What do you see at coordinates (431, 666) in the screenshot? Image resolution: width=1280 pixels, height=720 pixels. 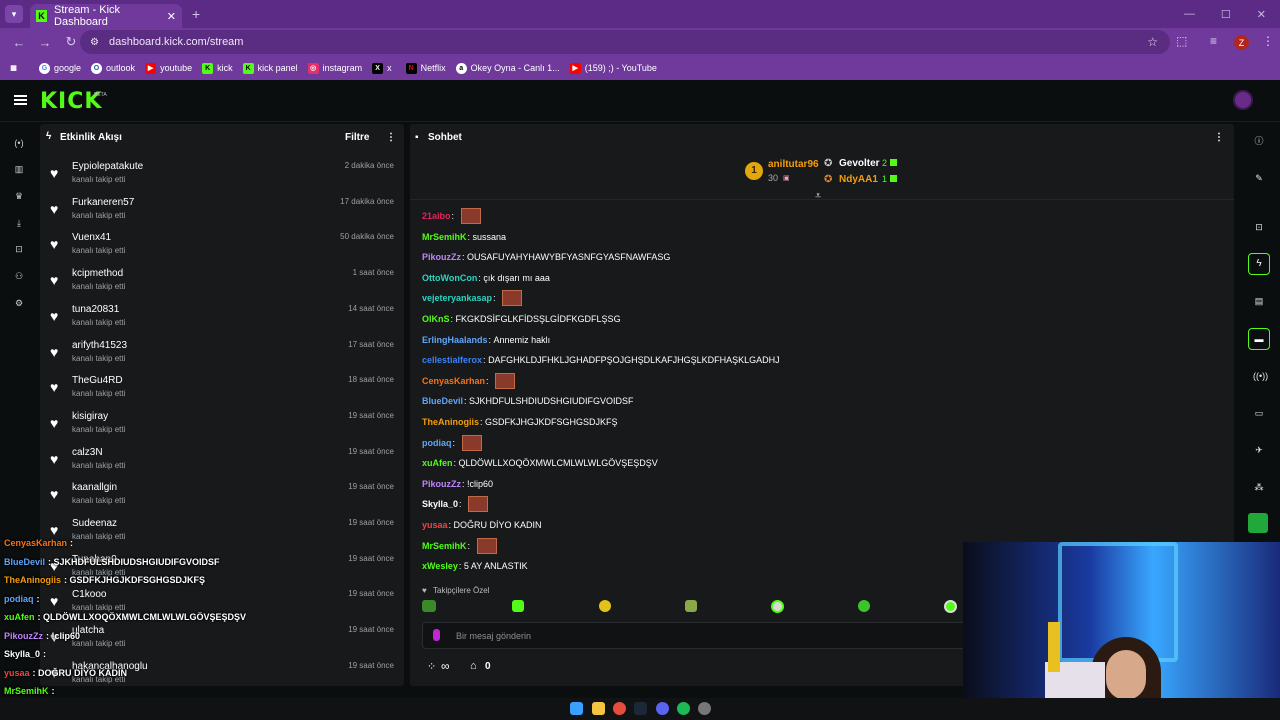 I see `channel-points-icon: ⁘` at bounding box center [431, 666].